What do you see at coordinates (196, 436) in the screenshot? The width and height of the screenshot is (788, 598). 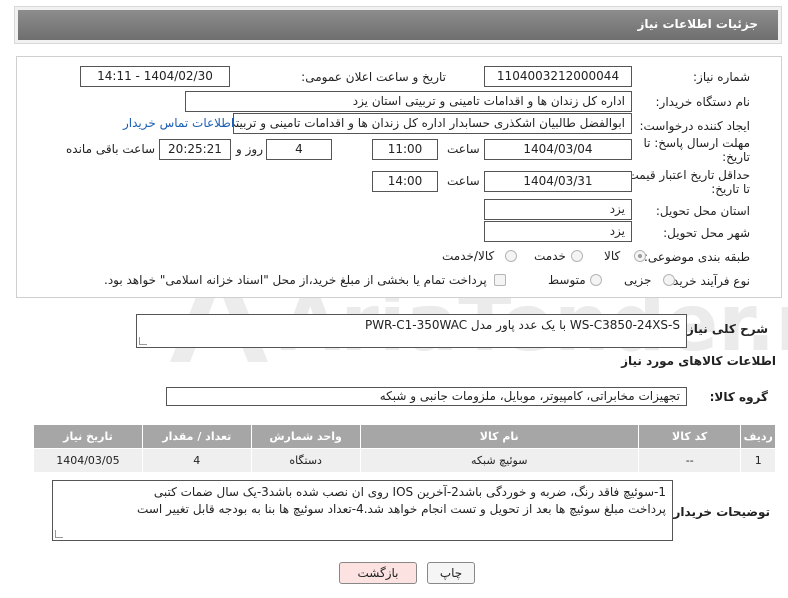 I see `col-quantity: تعداد / مقدار` at bounding box center [196, 436].